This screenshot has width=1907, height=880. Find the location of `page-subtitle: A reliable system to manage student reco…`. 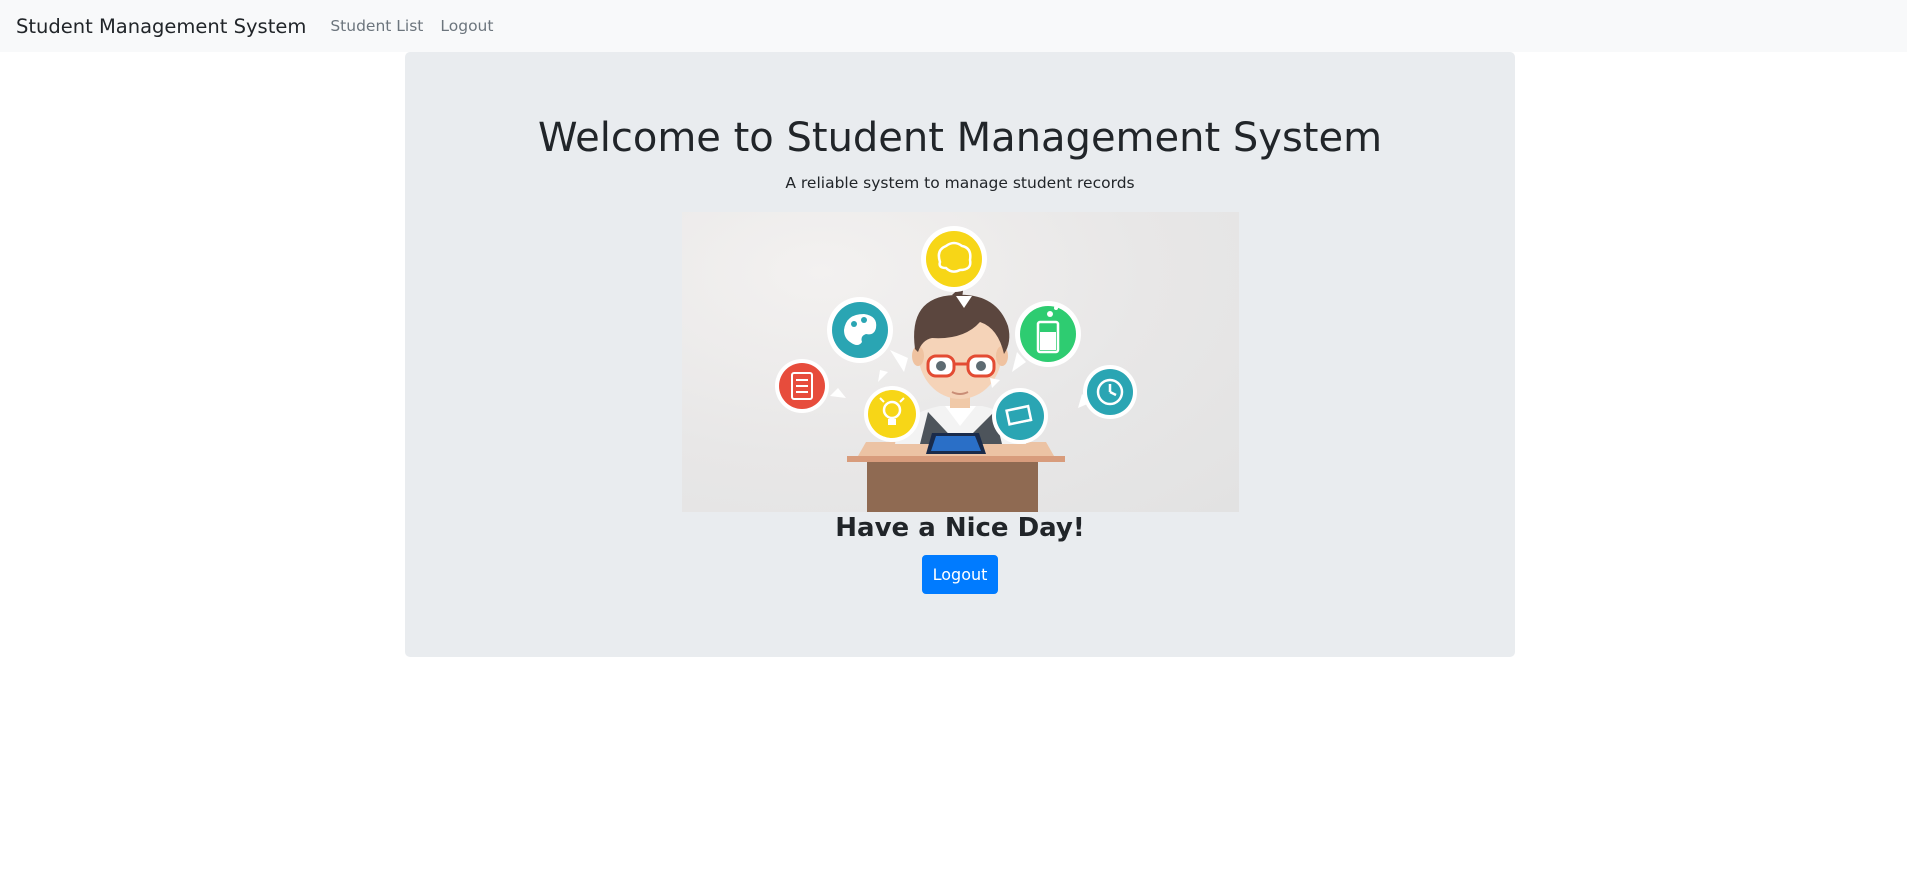

page-subtitle: A reliable system to manage student reco… is located at coordinates (960, 183).